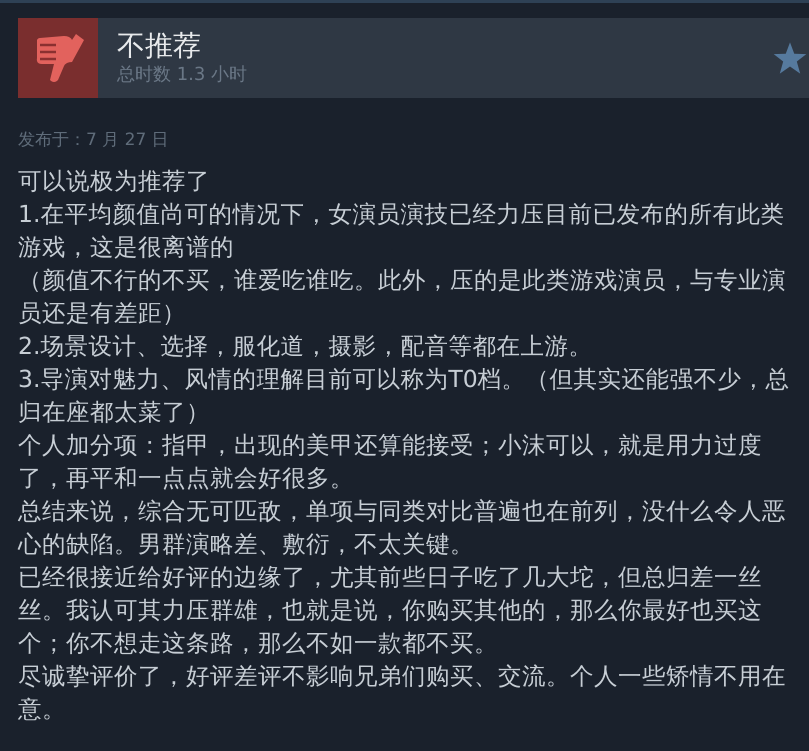 This screenshot has height=751, width=809. What do you see at coordinates (94, 140) in the screenshot?
I see `posted-date: 发布于：7 月 27 日` at bounding box center [94, 140].